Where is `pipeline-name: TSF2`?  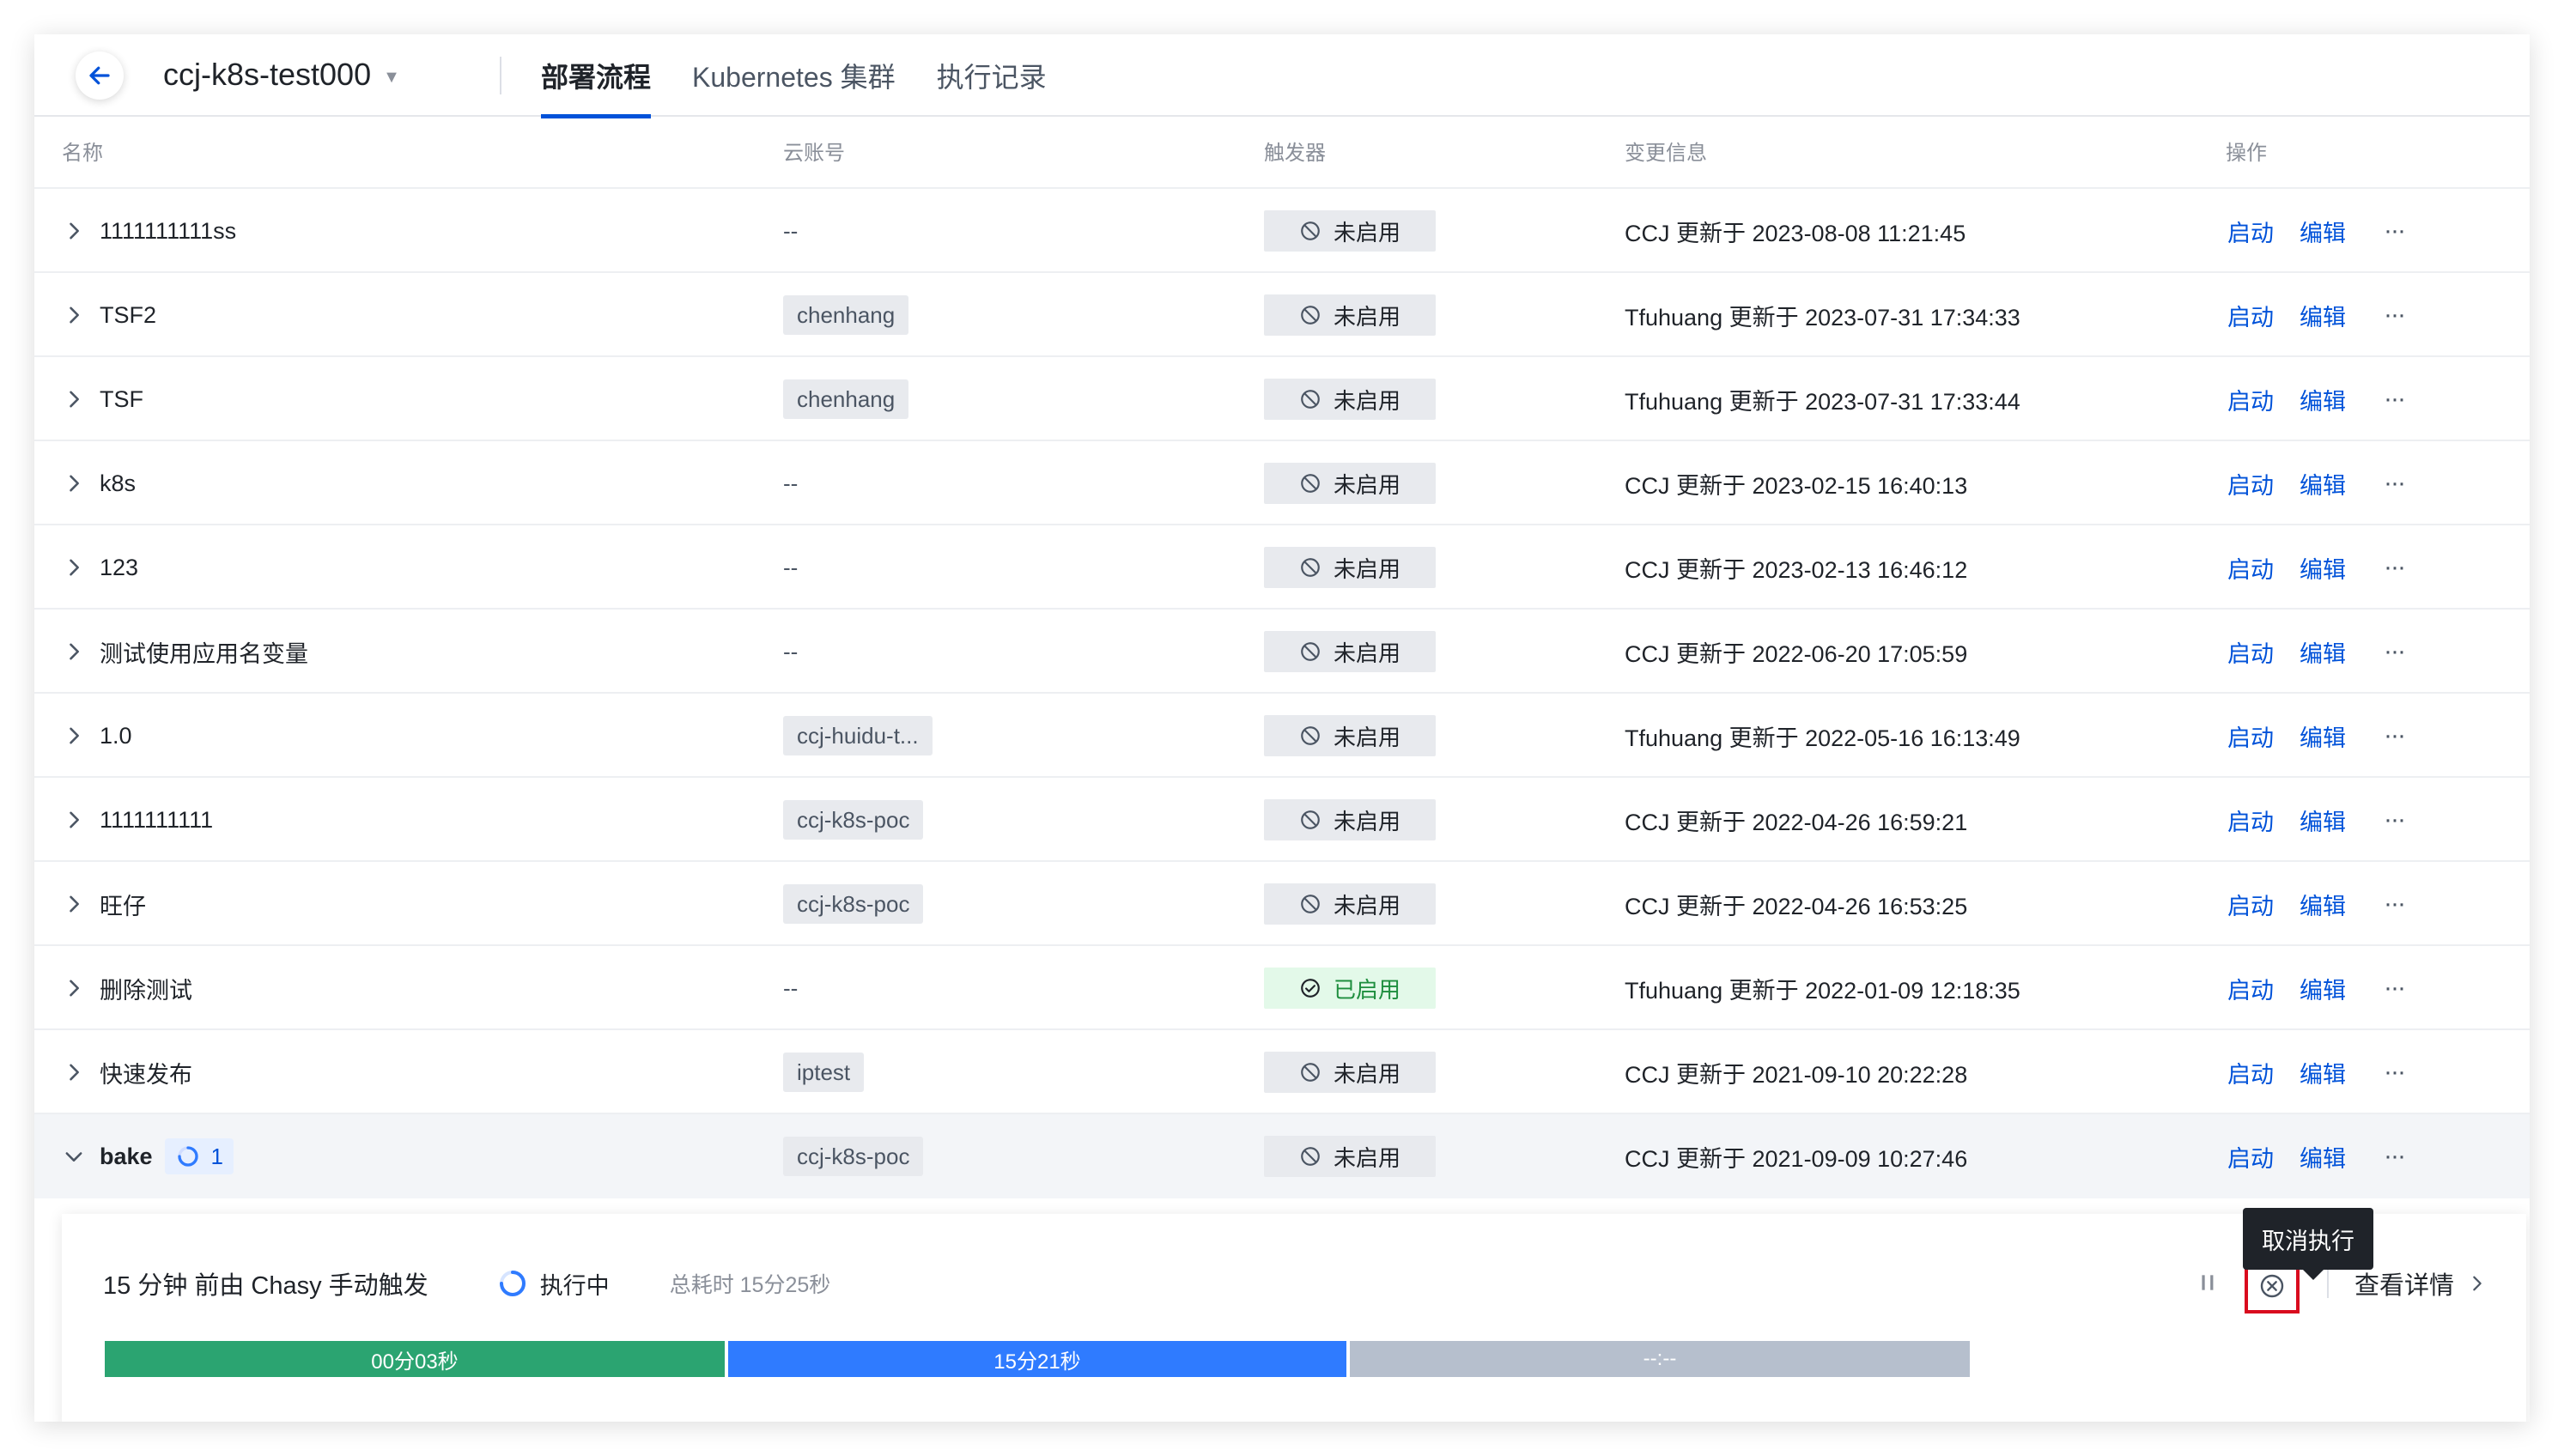
pipeline-name: TSF2 is located at coordinates (128, 316).